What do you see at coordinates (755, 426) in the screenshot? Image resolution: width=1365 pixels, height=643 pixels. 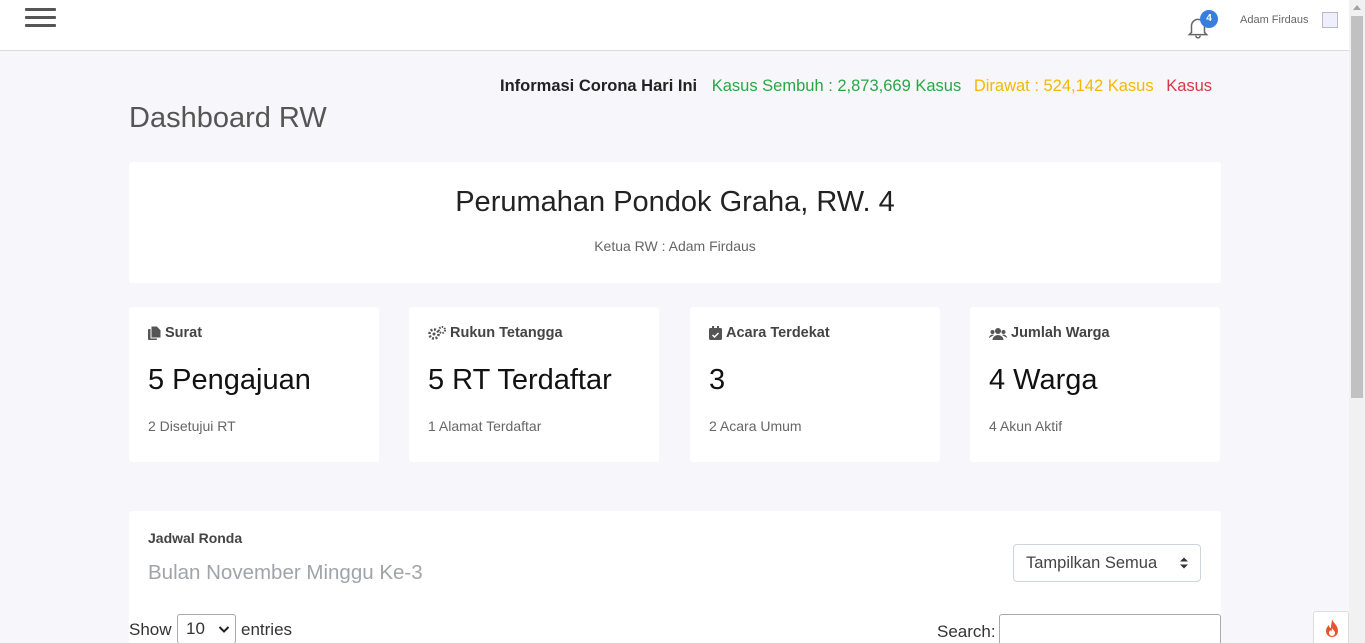 I see `card-subtext: 2 Acara Umum` at bounding box center [755, 426].